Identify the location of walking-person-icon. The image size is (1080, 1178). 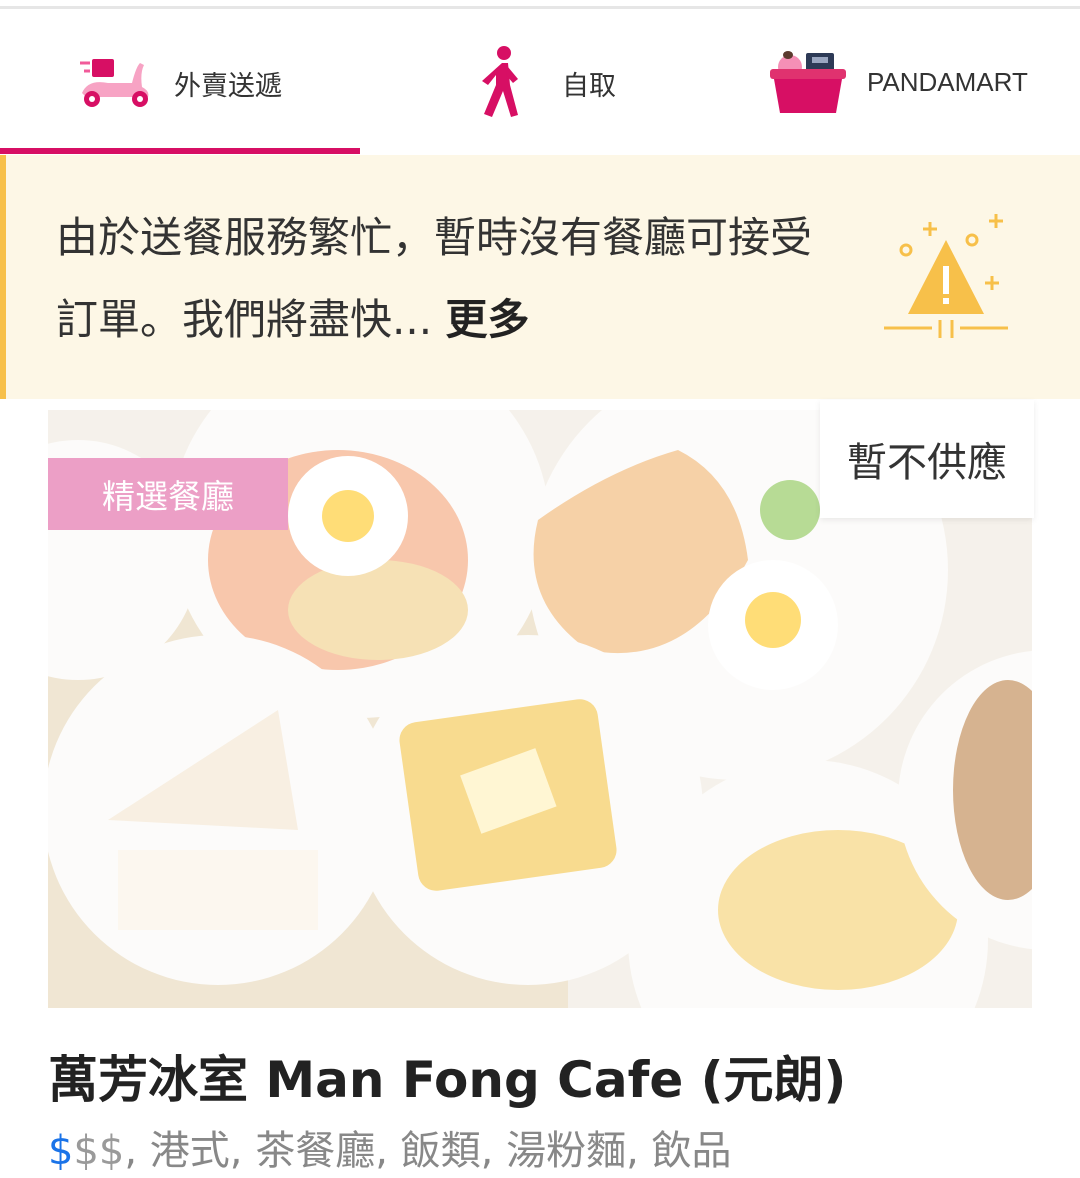
(501, 84).